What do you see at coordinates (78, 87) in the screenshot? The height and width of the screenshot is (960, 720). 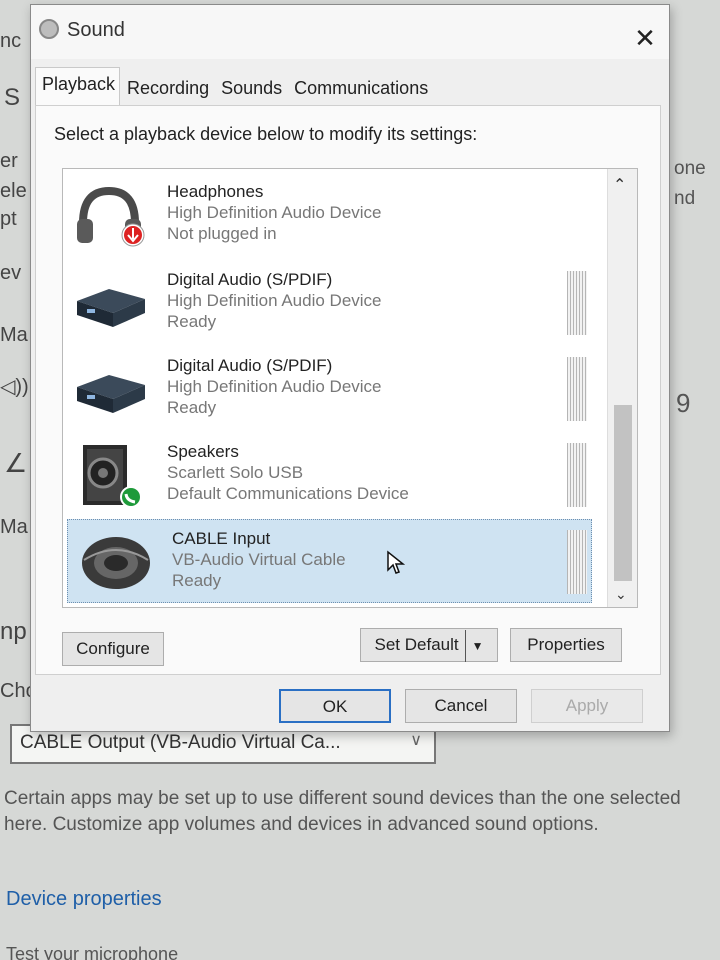 I see `tab-playback: Playback` at bounding box center [78, 87].